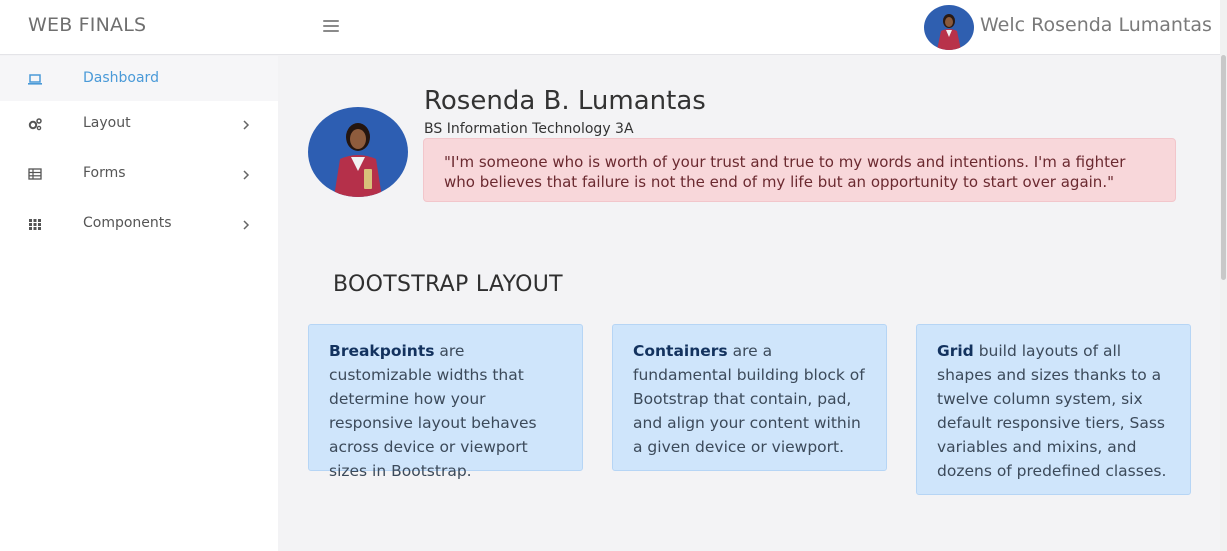 This screenshot has height=551, width=1227. I want to click on sidebar-item-layout: Layout, so click(139, 126).